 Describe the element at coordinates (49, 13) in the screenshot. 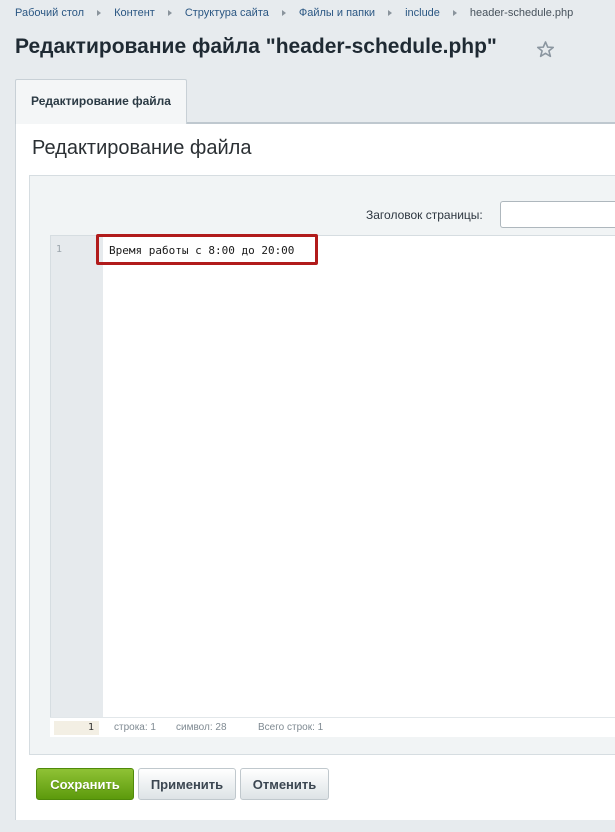

I see `breadcrumb-desktop: Рабочий стол` at that location.